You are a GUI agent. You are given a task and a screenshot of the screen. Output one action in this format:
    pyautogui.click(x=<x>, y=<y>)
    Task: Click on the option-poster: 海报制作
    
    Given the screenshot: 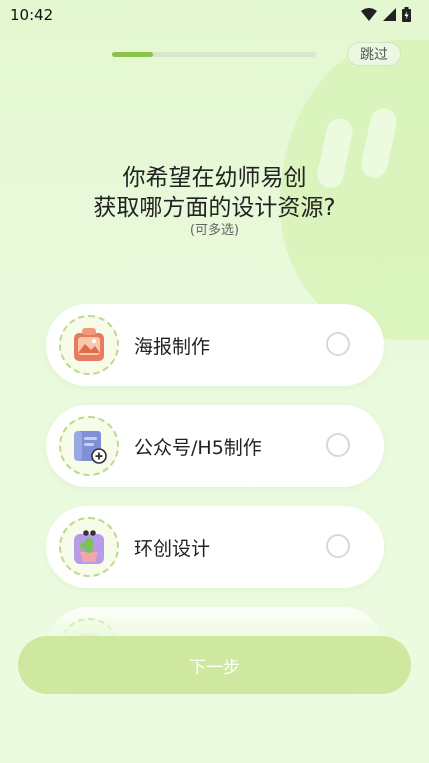 What is the action you would take?
    pyautogui.click(x=215, y=345)
    